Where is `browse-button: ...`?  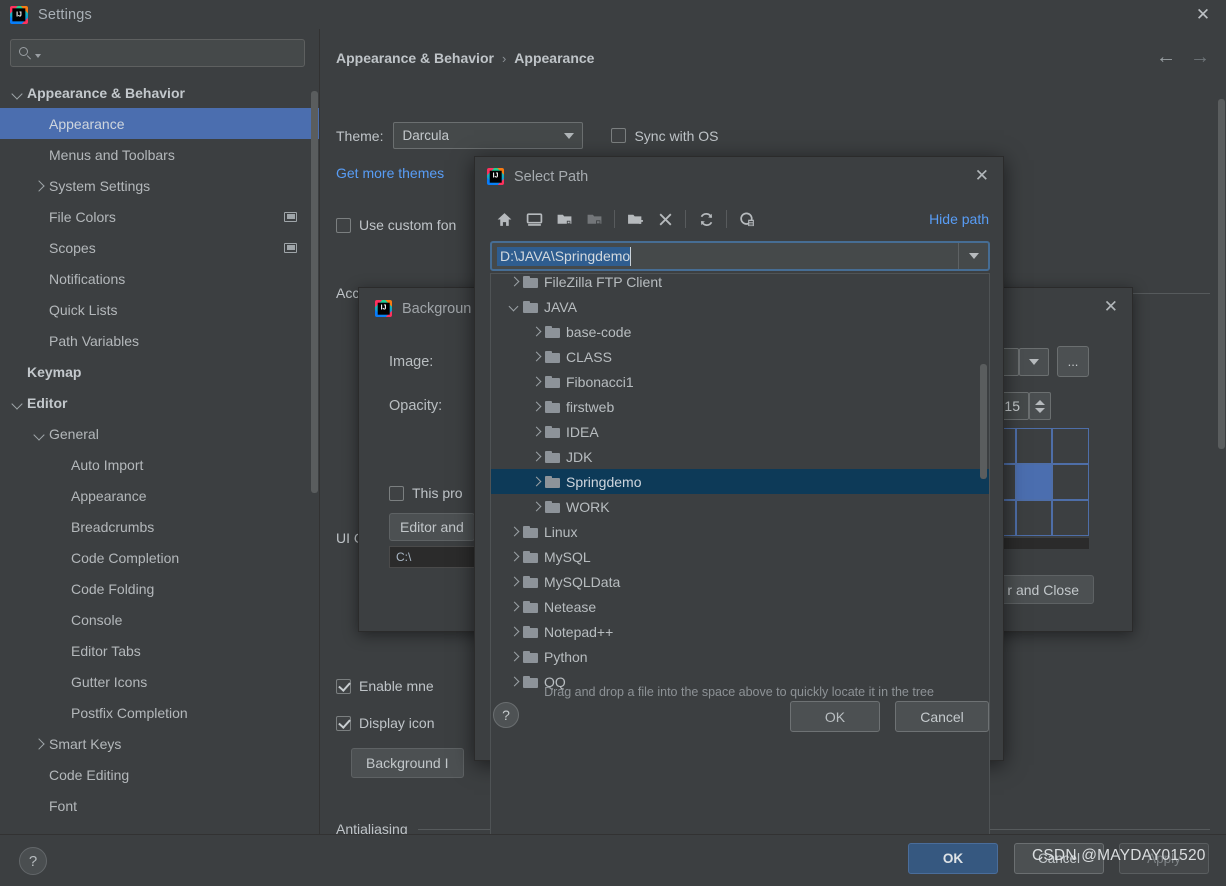
browse-button: ... is located at coordinates (1073, 361).